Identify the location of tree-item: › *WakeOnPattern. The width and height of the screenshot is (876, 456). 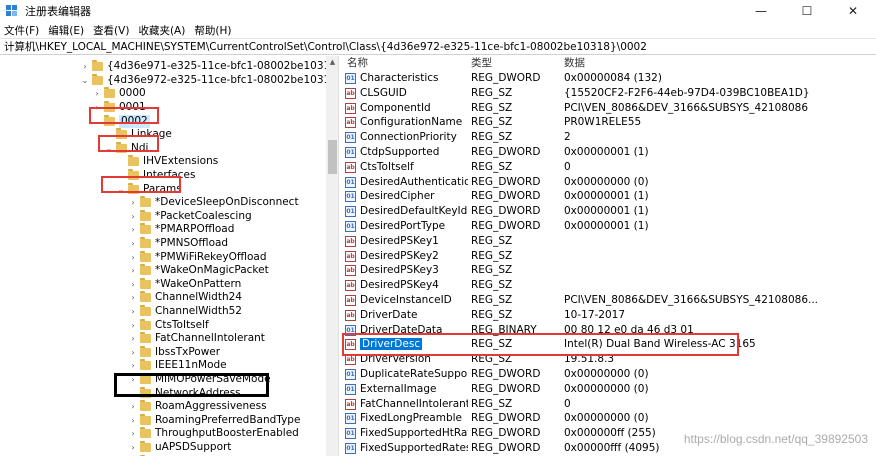
(184, 284).